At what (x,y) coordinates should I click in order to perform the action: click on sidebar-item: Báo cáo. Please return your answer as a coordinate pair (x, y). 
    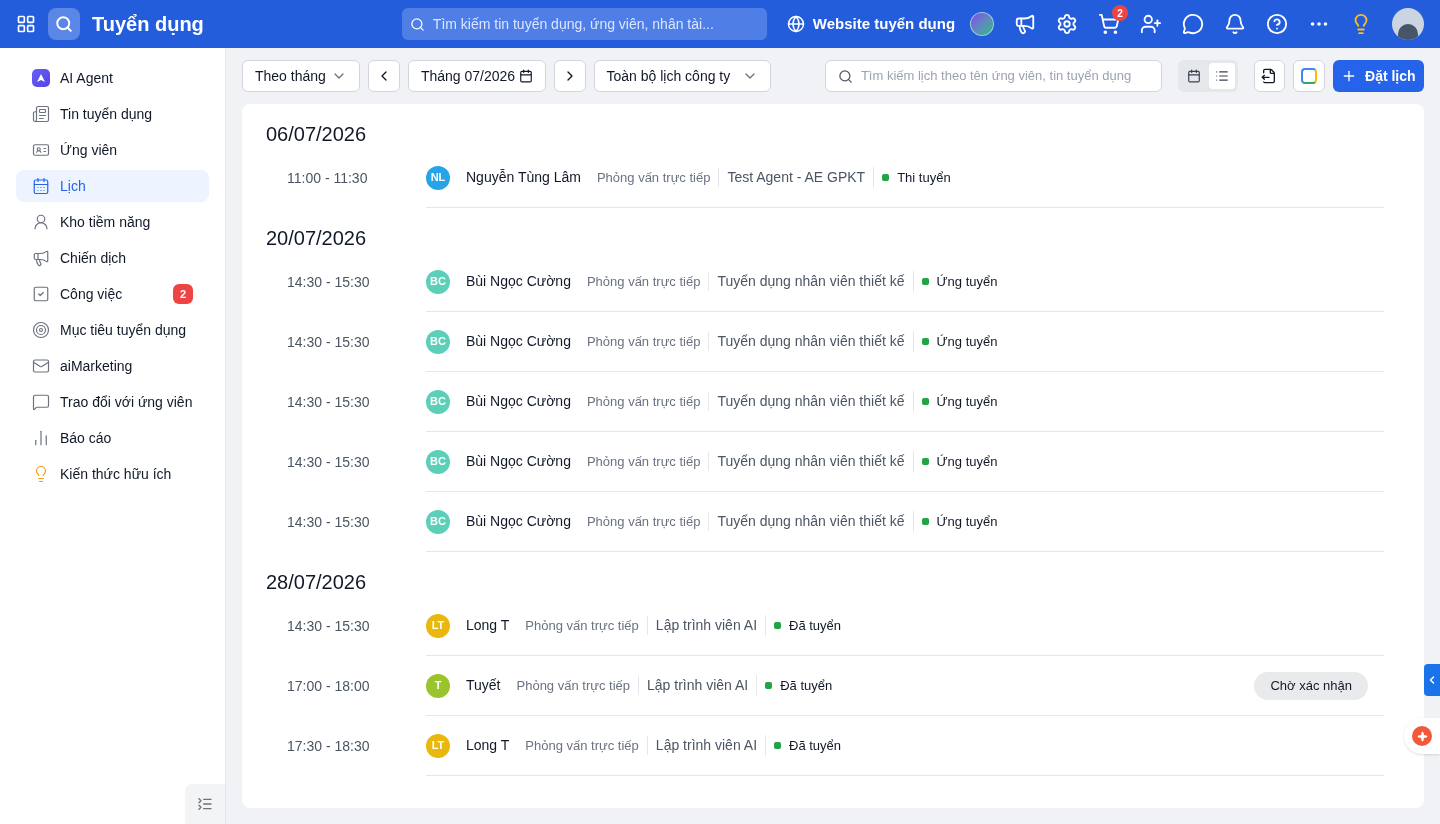
    Looking at the image, I should click on (112, 438).